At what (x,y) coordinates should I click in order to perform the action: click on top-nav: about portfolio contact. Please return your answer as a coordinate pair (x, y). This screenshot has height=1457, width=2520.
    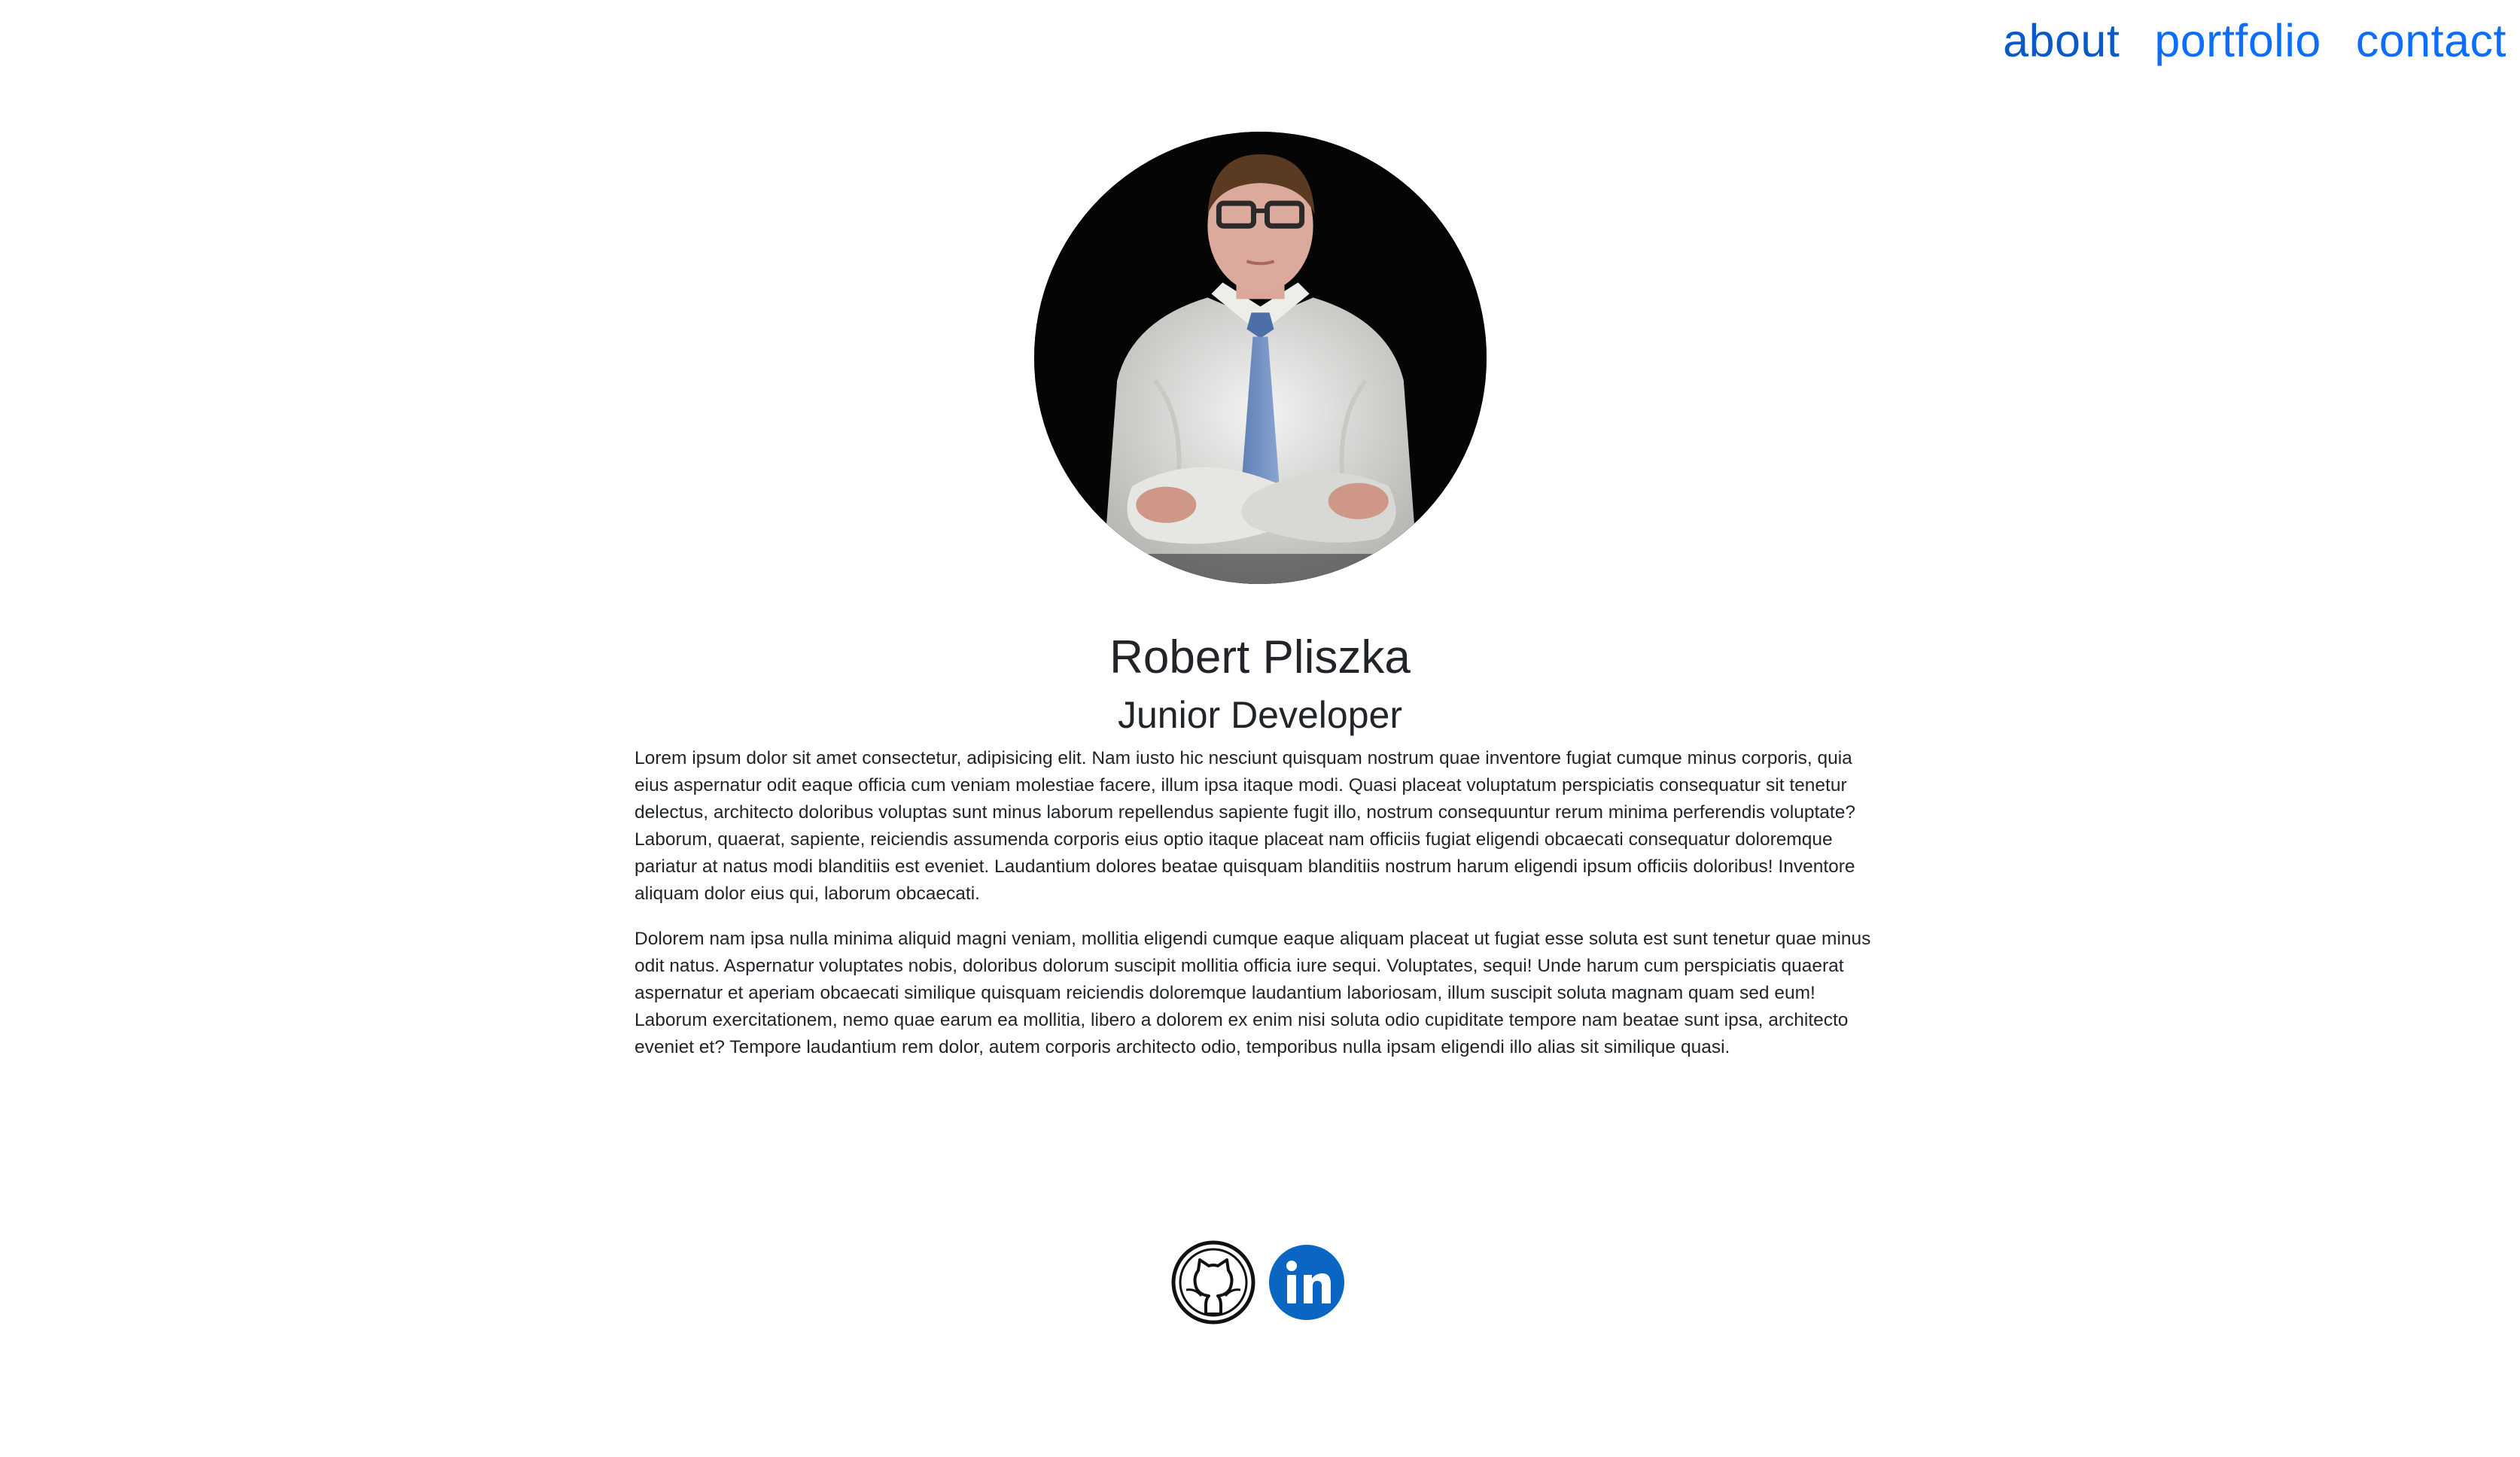
    Looking at the image, I should click on (2254, 40).